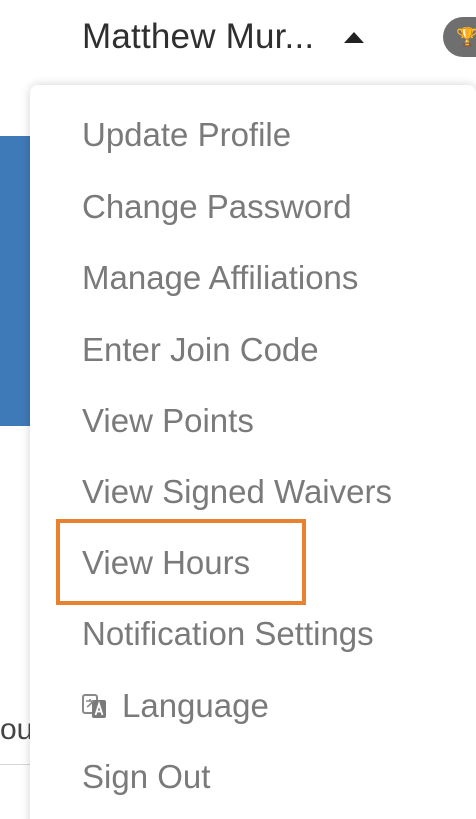 The height and width of the screenshot is (819, 476). Describe the element at coordinates (354, 37) in the screenshot. I see `caret-up-icon` at that location.